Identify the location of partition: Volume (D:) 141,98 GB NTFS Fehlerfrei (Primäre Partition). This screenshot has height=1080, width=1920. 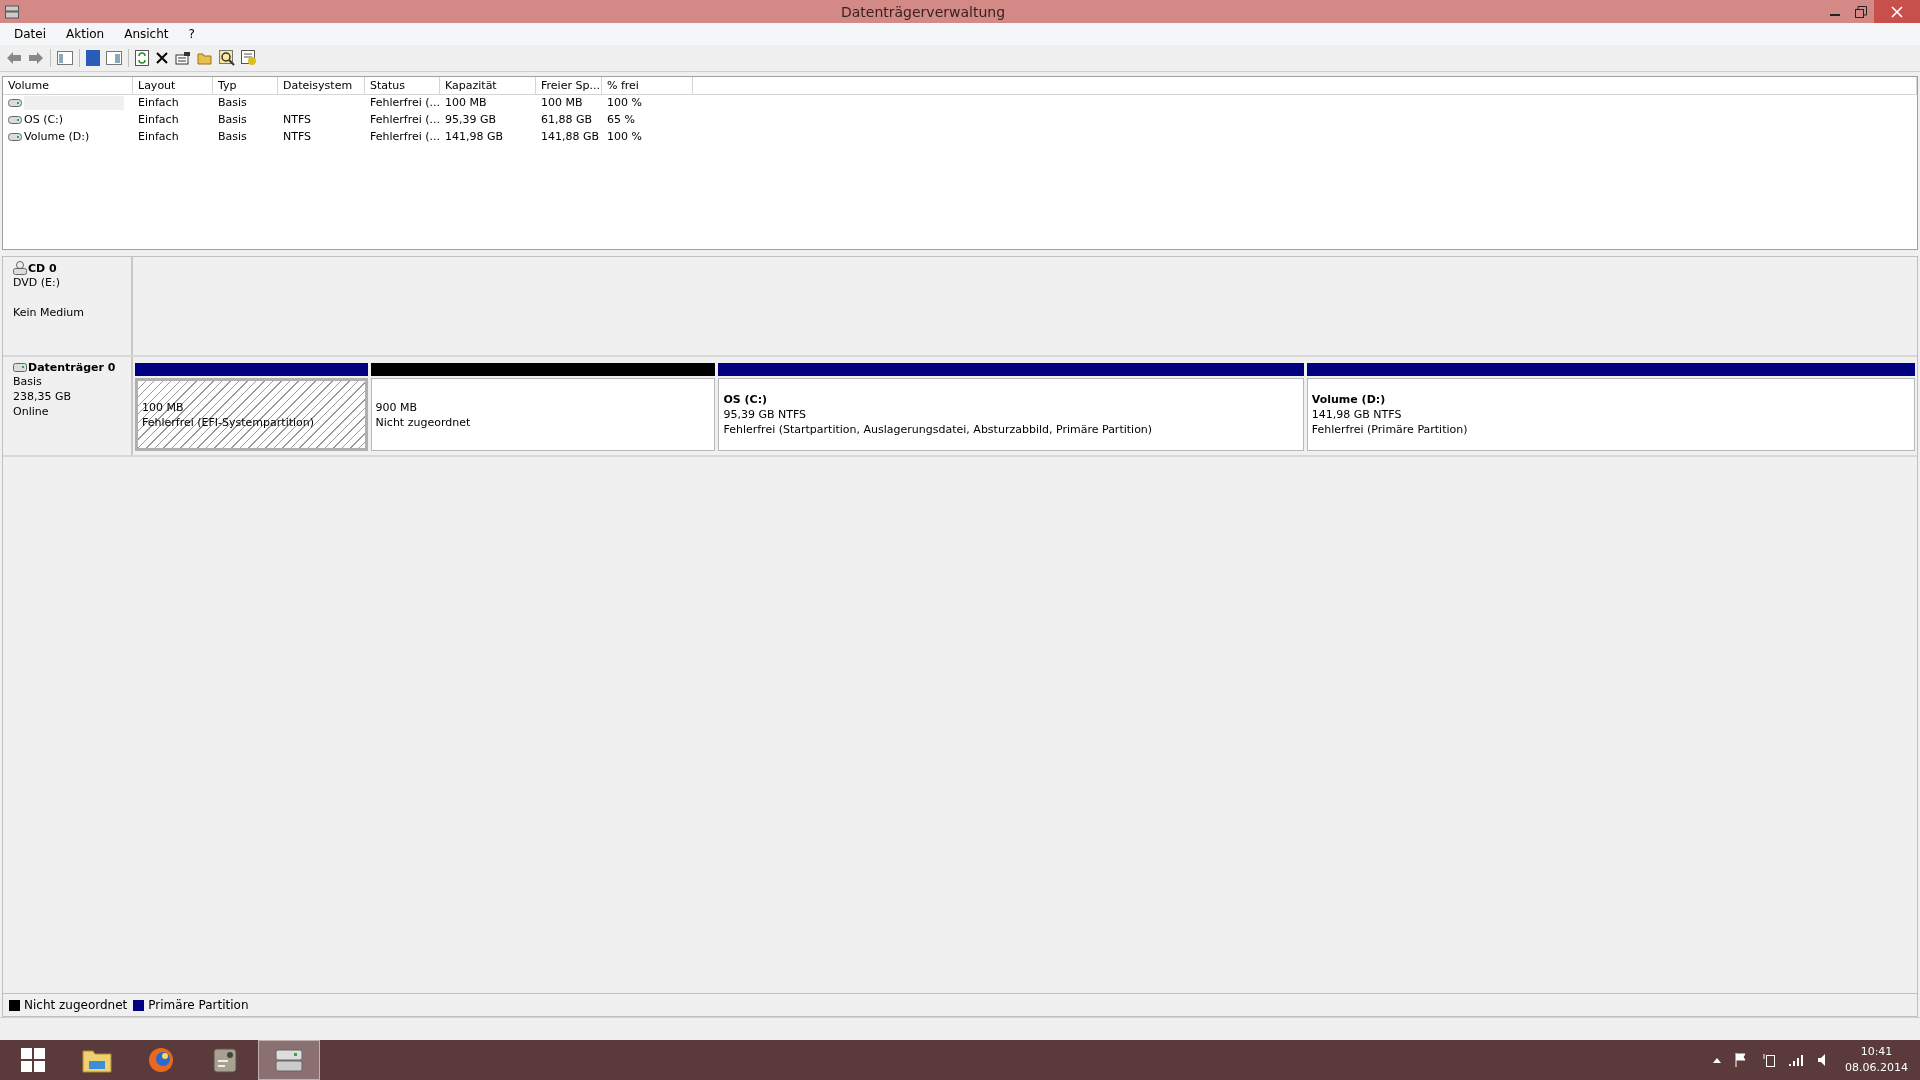
(1610, 414).